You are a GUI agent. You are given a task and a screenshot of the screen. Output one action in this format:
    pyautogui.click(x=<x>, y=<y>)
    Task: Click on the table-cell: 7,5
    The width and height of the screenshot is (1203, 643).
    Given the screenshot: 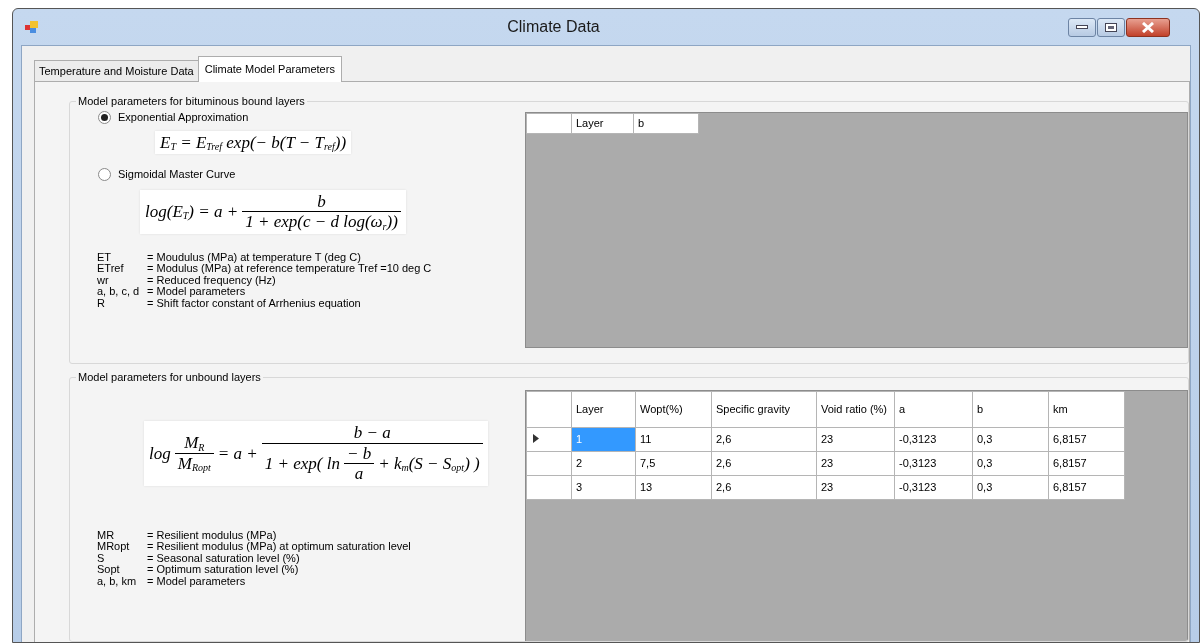 What is the action you would take?
    pyautogui.click(x=673, y=463)
    